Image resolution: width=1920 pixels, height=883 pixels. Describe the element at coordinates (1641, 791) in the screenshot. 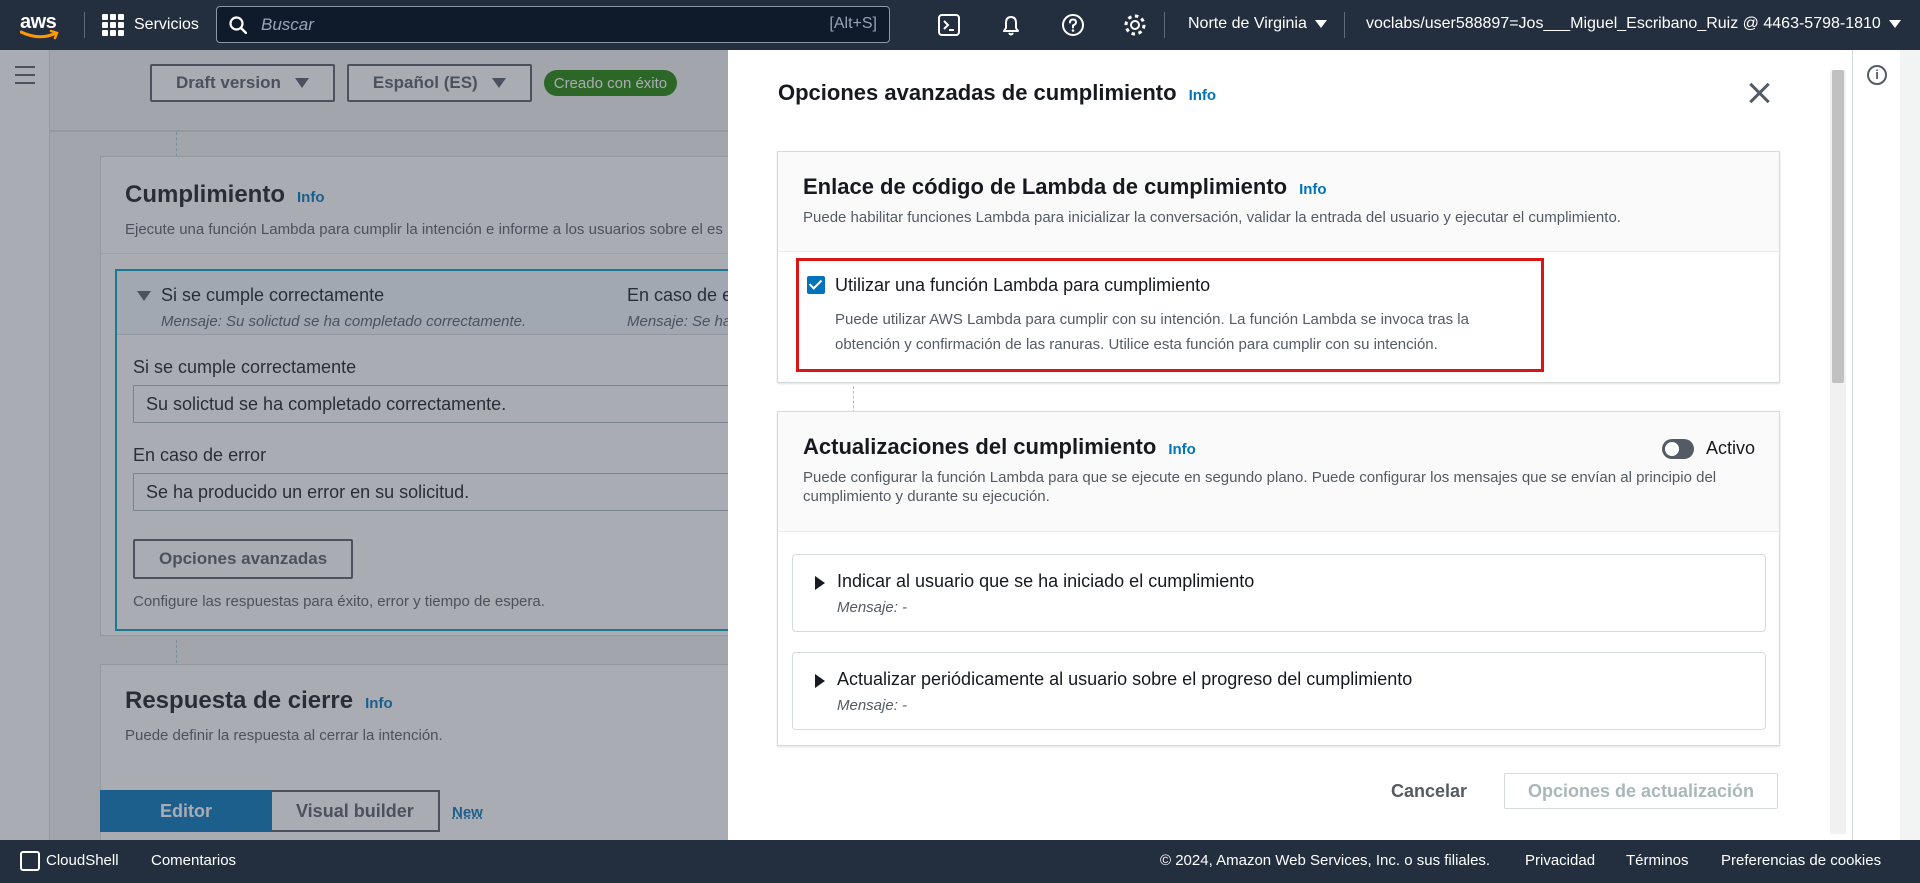

I see `update-options-button: Opciones de actualización` at that location.